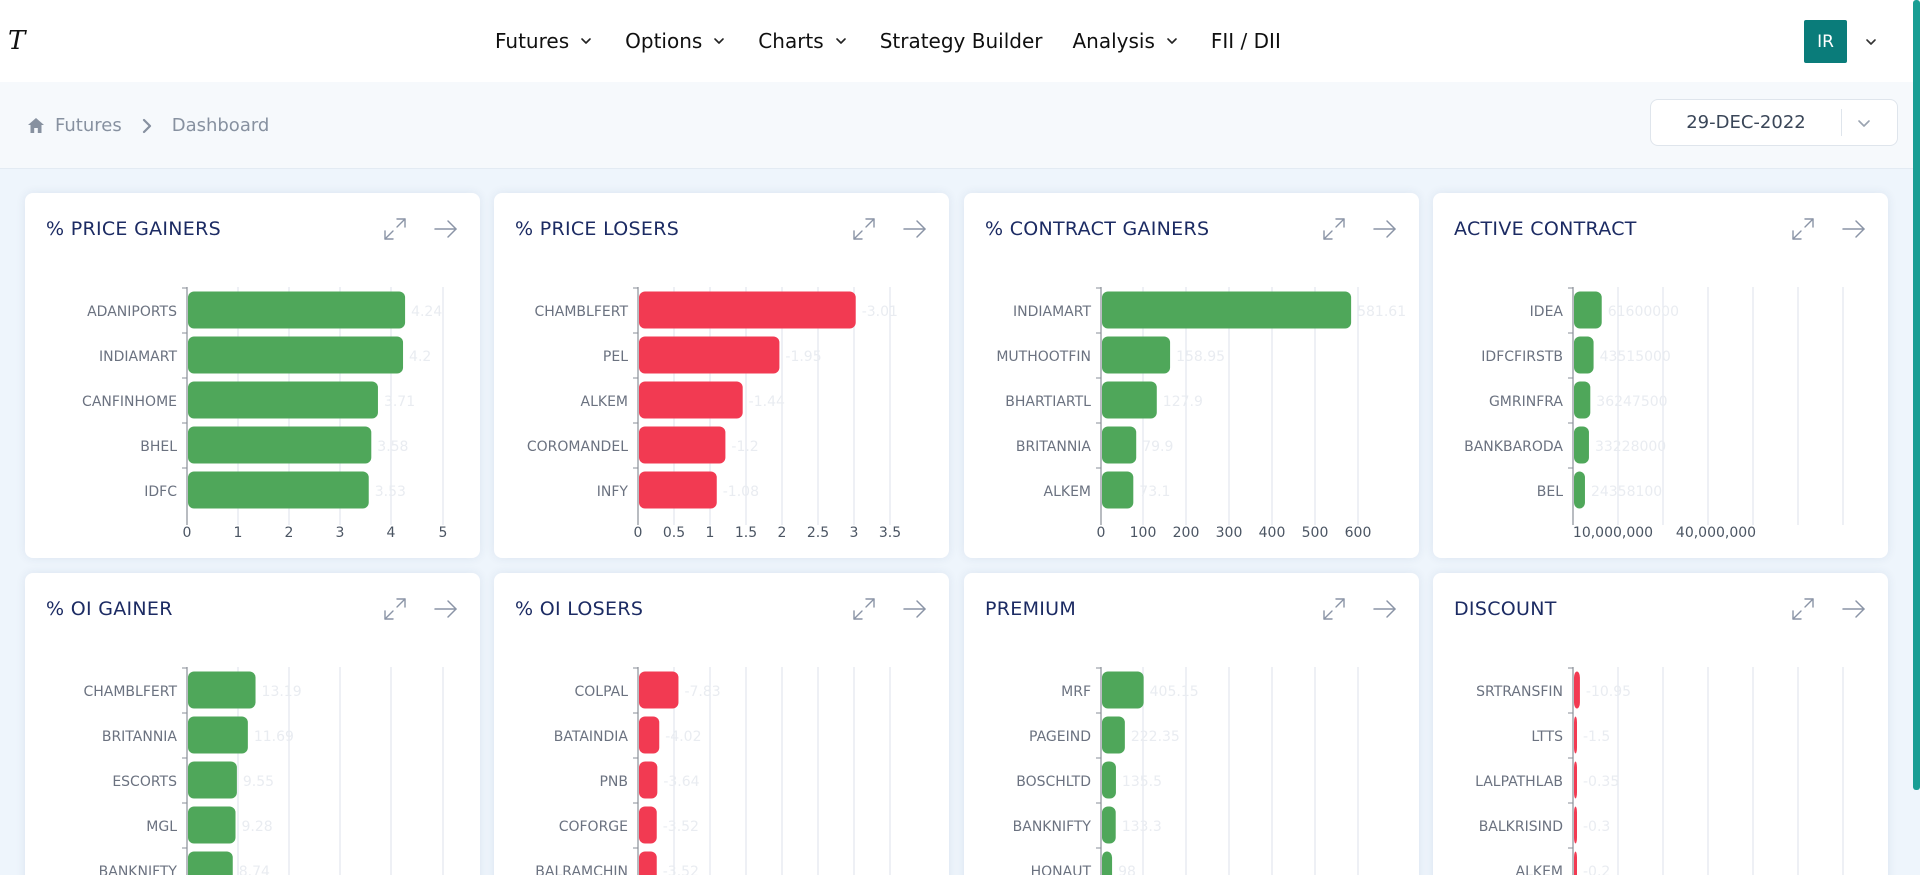 This screenshot has width=1920, height=875. Describe the element at coordinates (212, 780) in the screenshot. I see `bar-escorts` at that location.